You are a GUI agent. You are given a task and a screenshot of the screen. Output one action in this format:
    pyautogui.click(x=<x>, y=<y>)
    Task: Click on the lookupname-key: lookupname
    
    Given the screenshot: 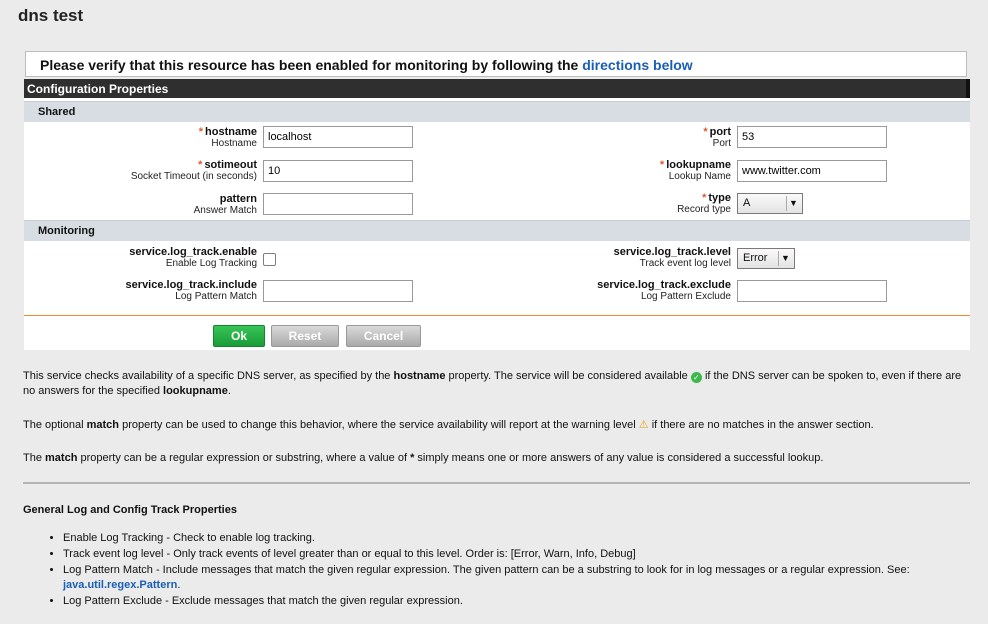 What is the action you would take?
    pyautogui.click(x=698, y=165)
    